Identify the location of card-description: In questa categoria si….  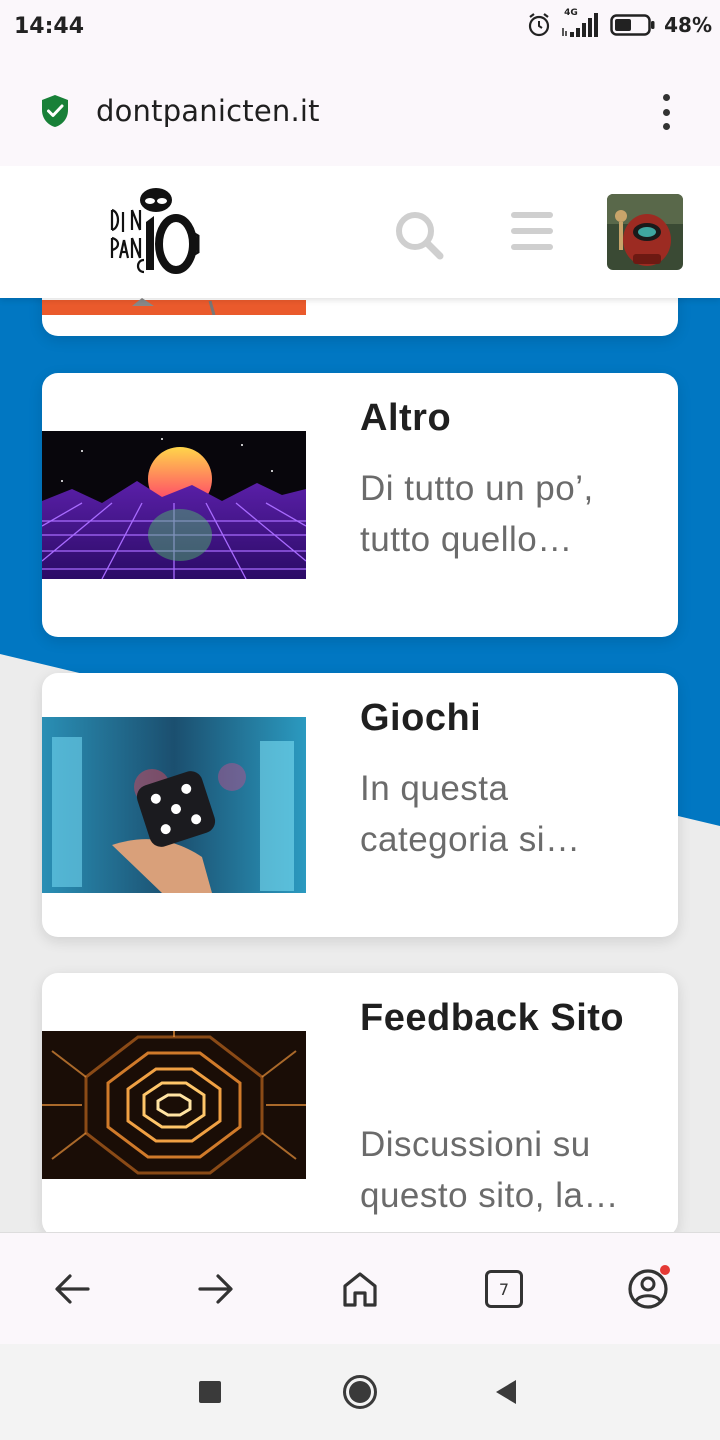
(470, 814).